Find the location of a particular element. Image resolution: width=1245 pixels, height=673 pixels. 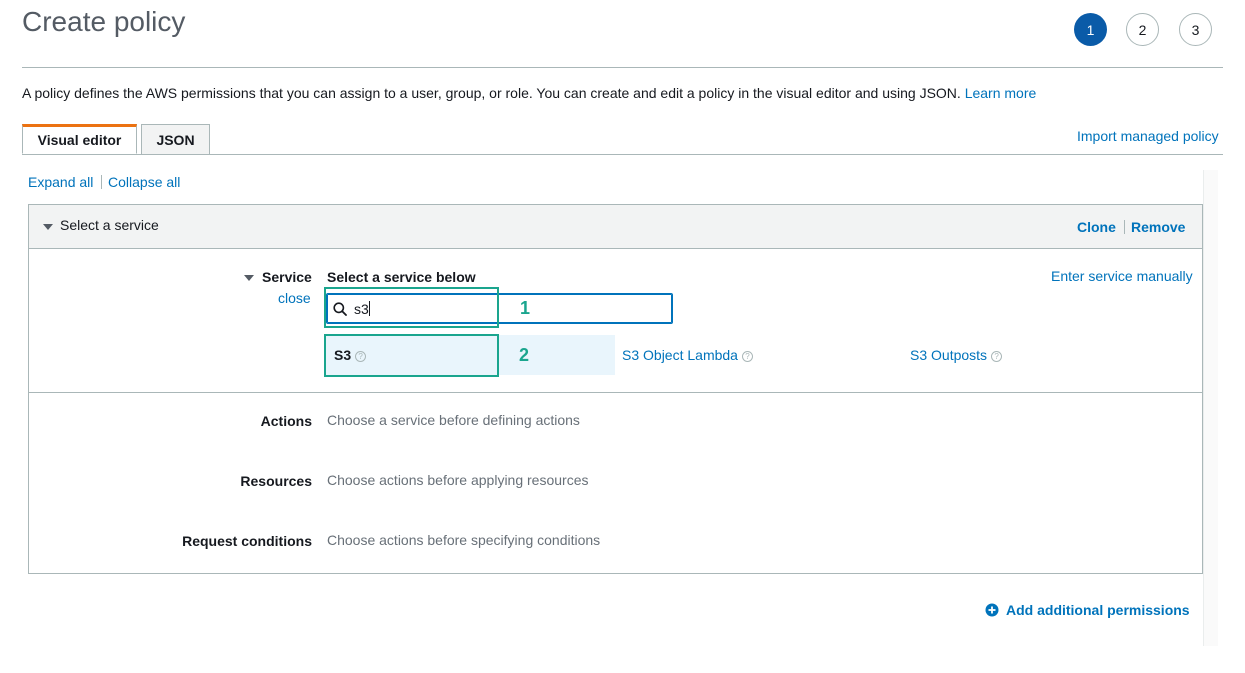

tab-divider is located at coordinates (622, 154).